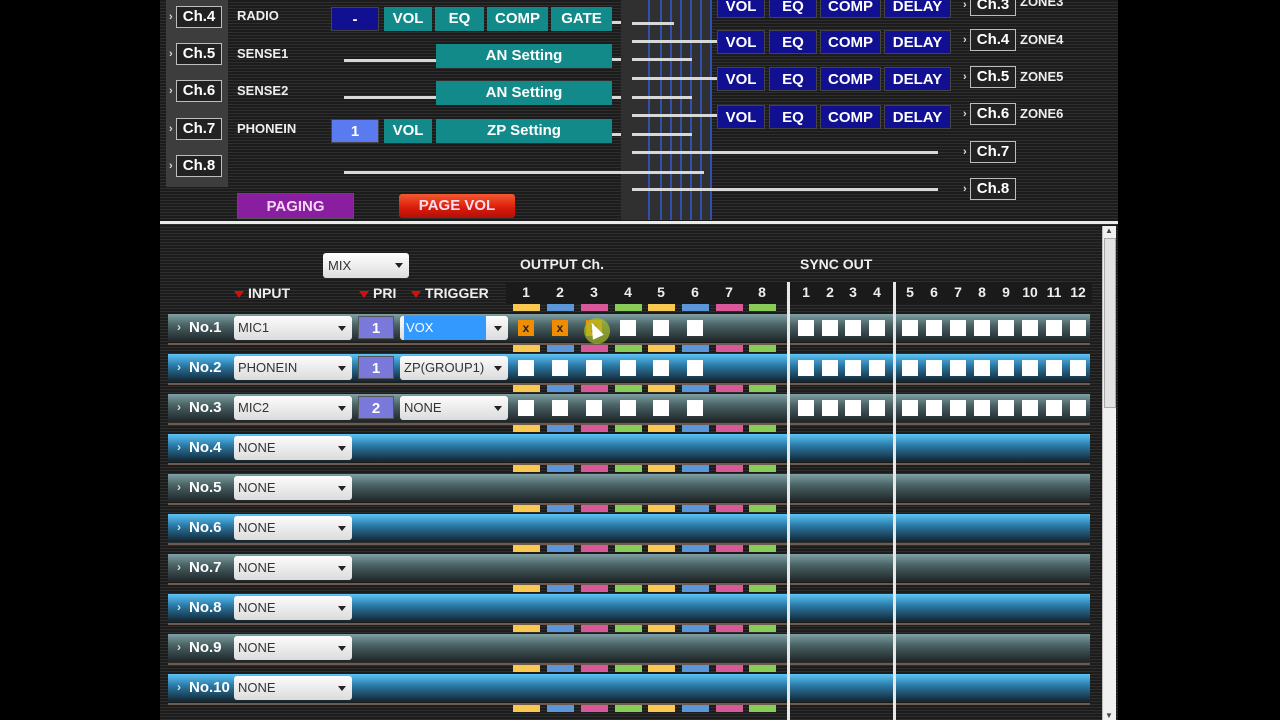 This screenshot has width=1280, height=720. What do you see at coordinates (741, 9) in the screenshot?
I see `zone3-vol-button: VOL` at bounding box center [741, 9].